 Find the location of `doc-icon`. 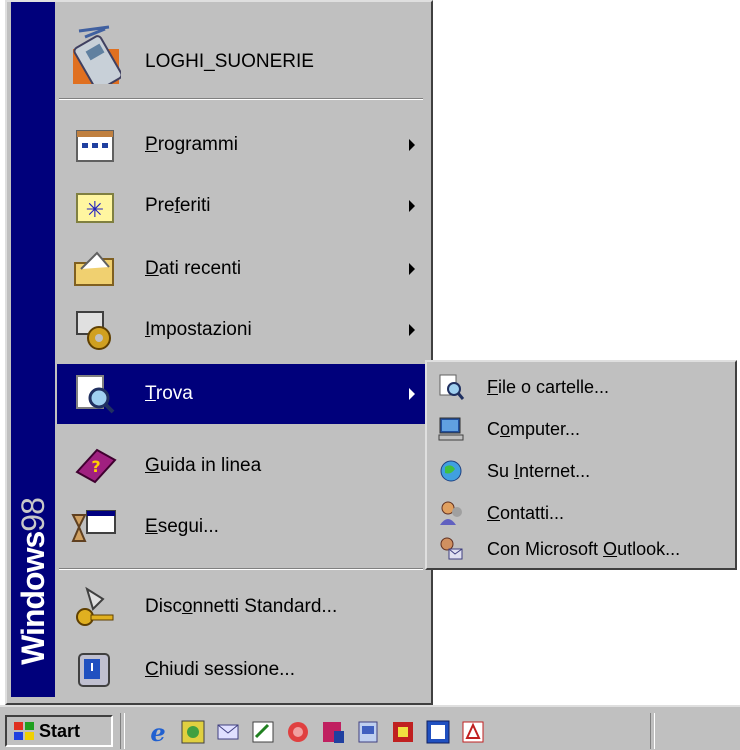

doc-icon is located at coordinates (368, 732).